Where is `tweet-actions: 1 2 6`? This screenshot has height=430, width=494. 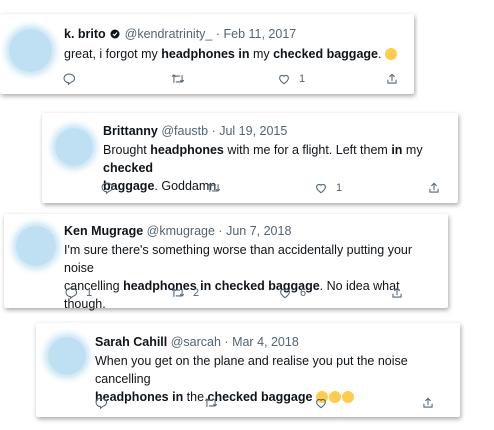
tweet-actions: 1 2 6 is located at coordinates (234, 294).